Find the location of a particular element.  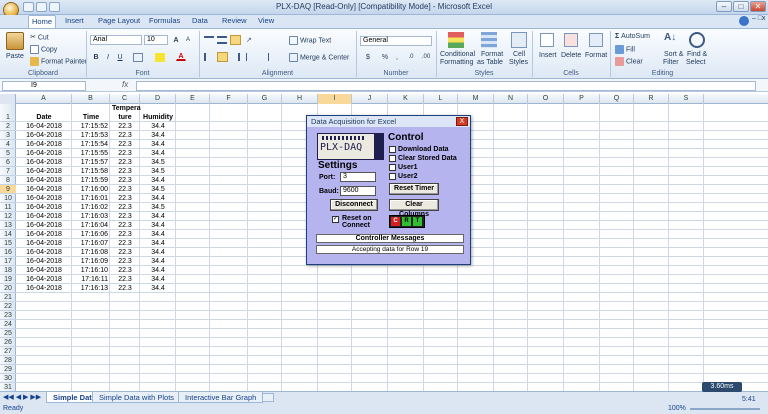

zoom-slider is located at coordinates (725, 409).